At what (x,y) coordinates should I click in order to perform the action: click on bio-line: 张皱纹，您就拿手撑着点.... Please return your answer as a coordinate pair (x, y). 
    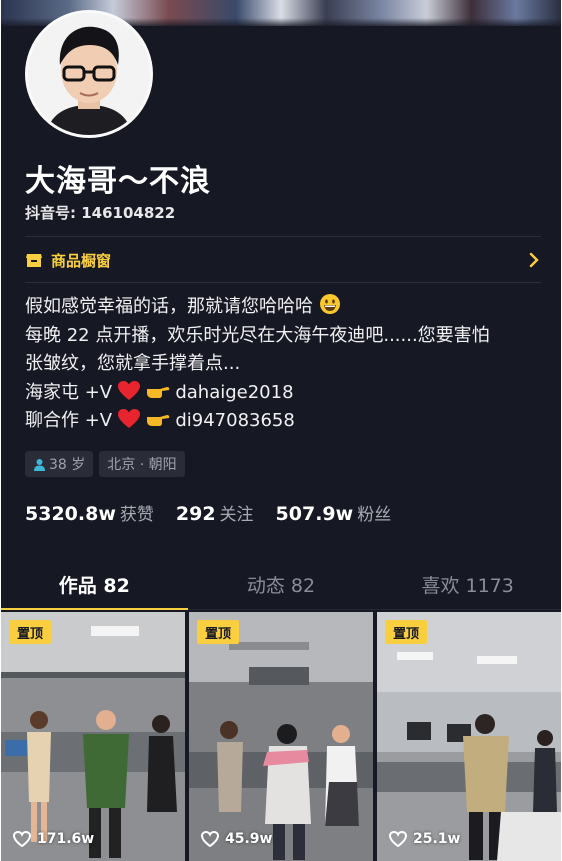
    Looking at the image, I should click on (133, 363).